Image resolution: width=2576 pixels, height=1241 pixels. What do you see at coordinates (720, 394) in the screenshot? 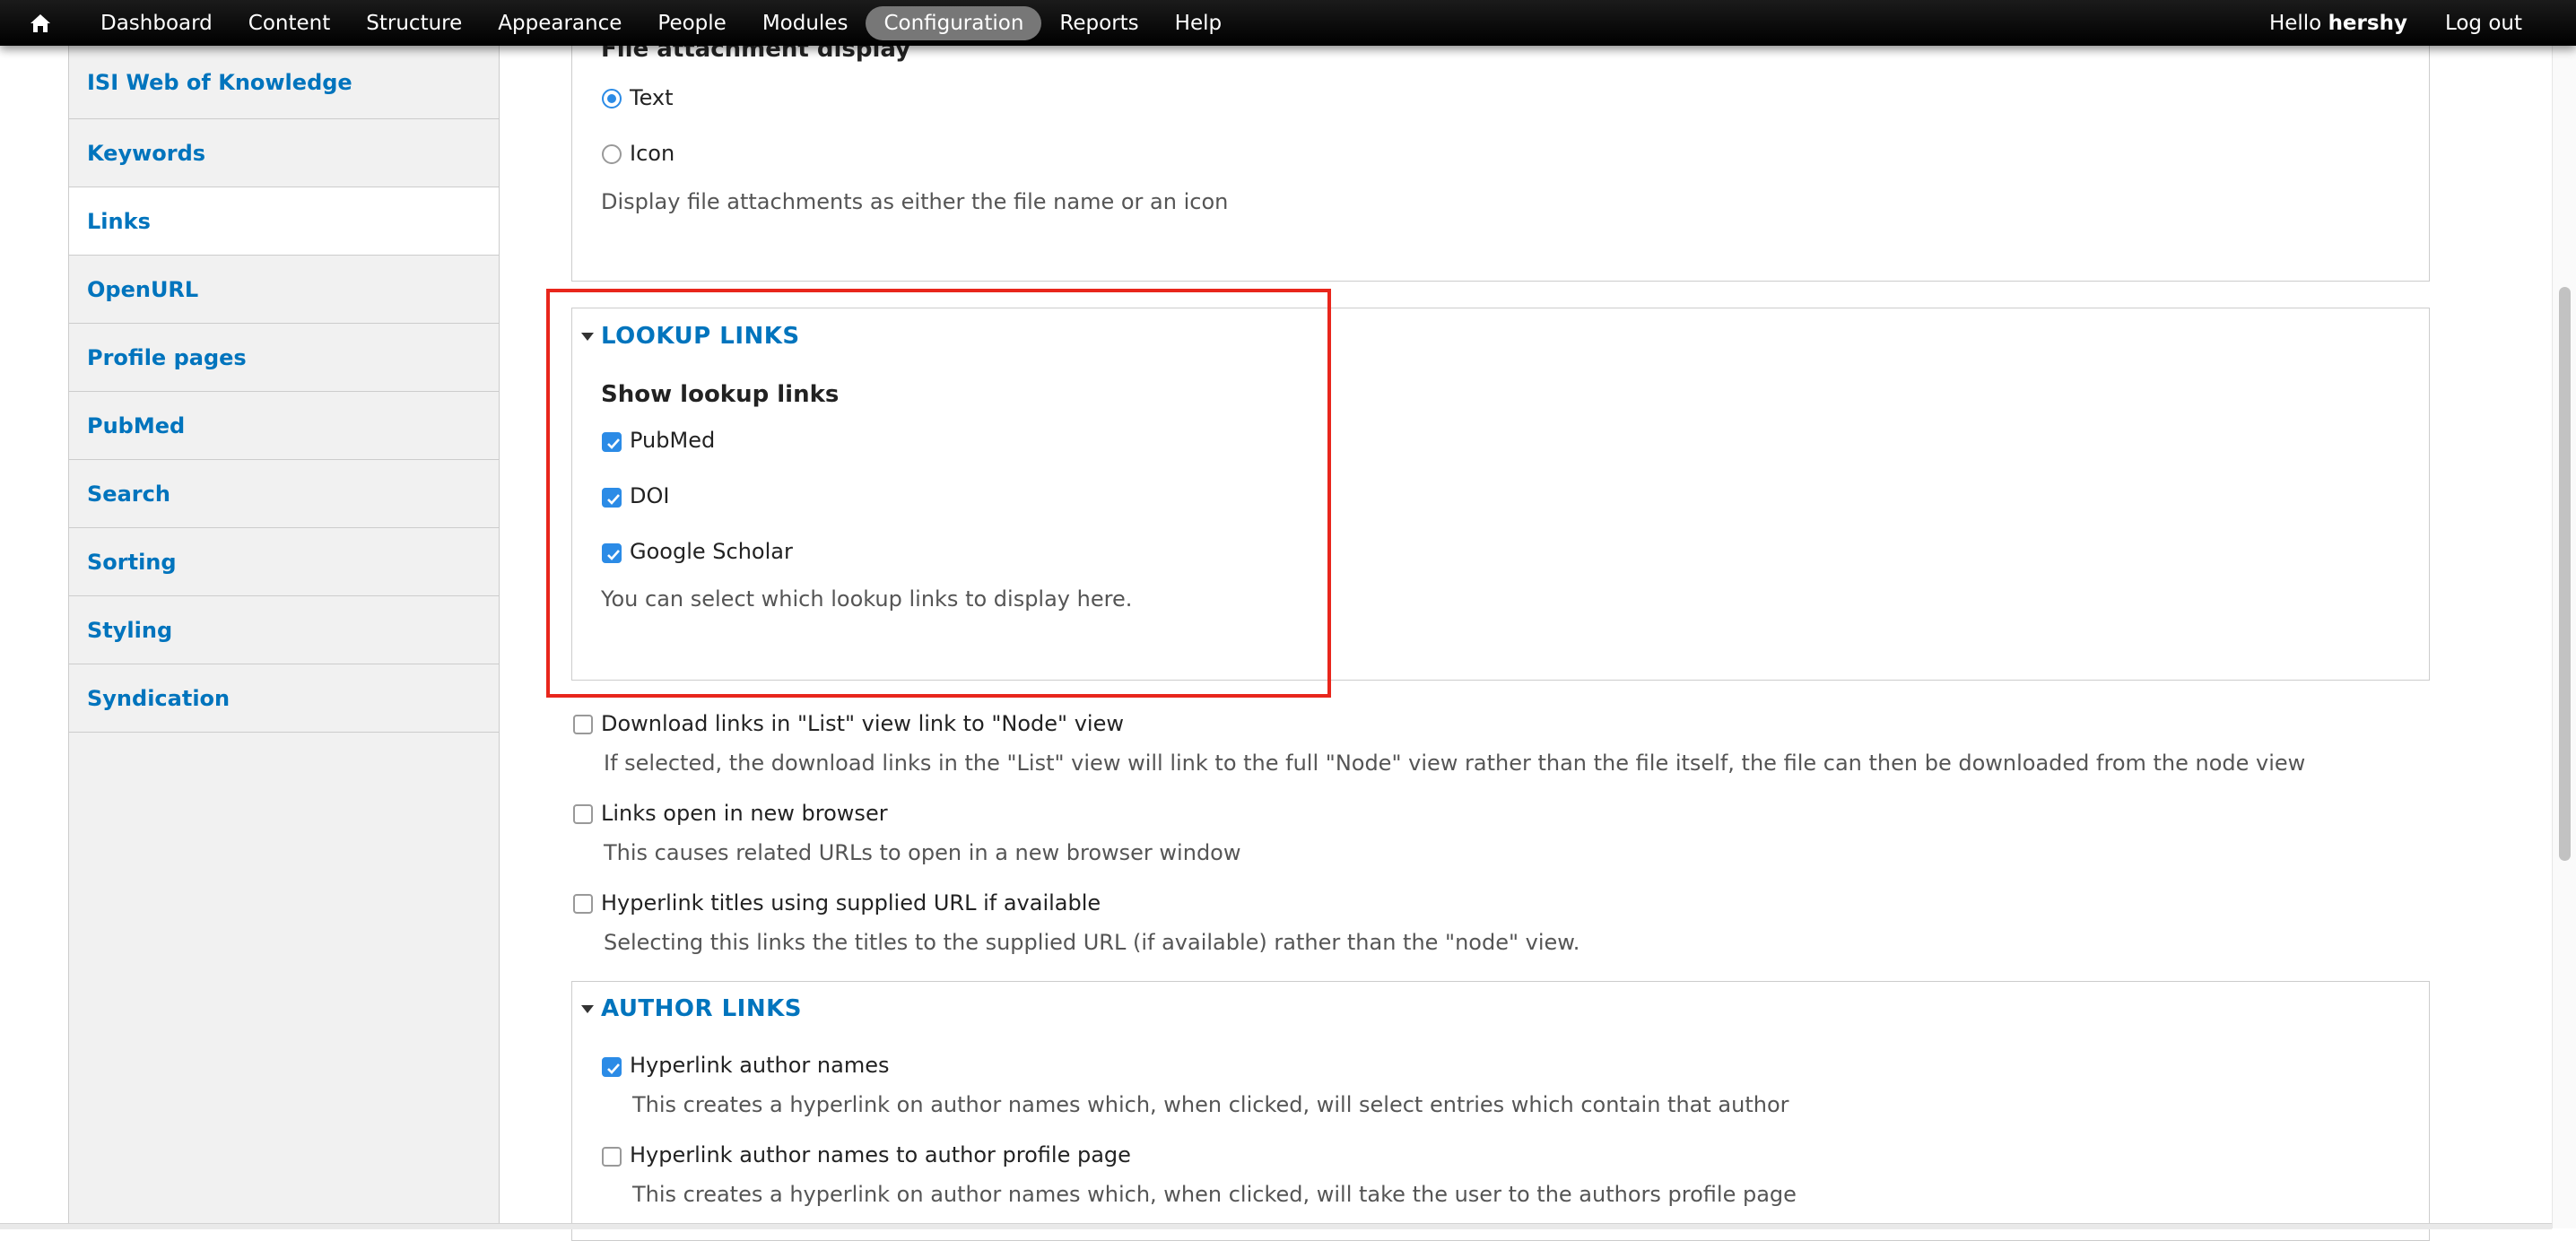
I see `show-lookup-links-title: Show lookup links` at bounding box center [720, 394].